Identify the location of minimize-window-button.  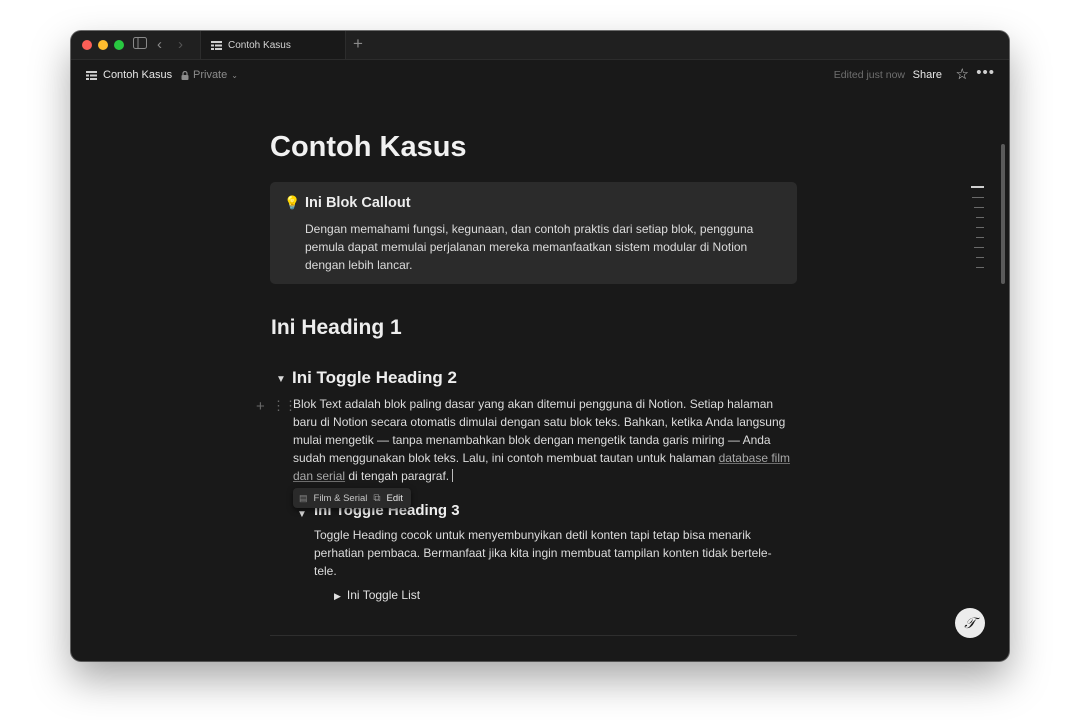
(103, 45).